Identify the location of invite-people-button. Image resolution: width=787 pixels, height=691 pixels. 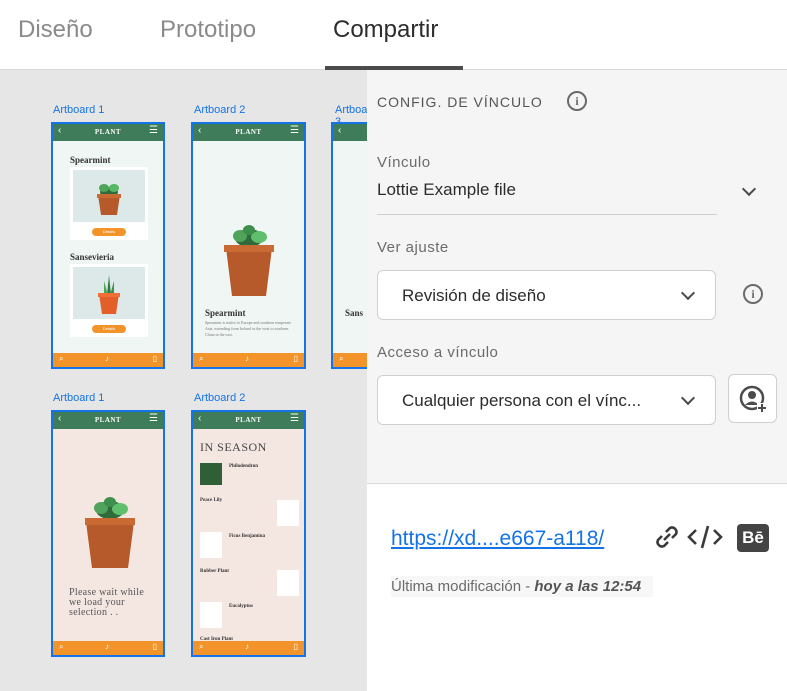
(752, 398).